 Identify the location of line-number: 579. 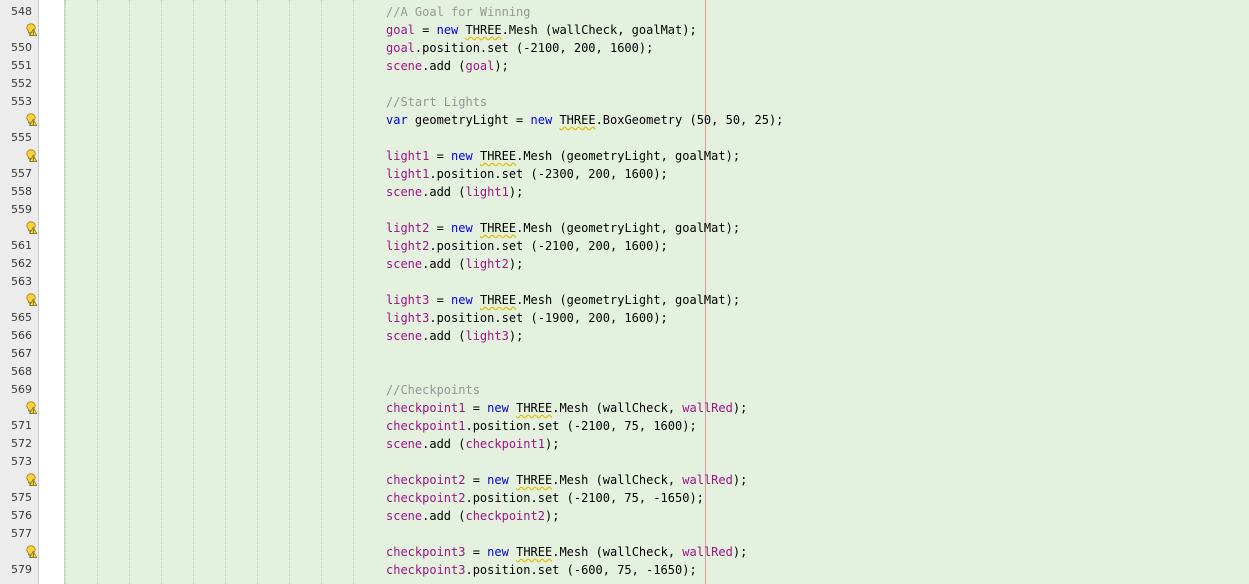
(21, 569).